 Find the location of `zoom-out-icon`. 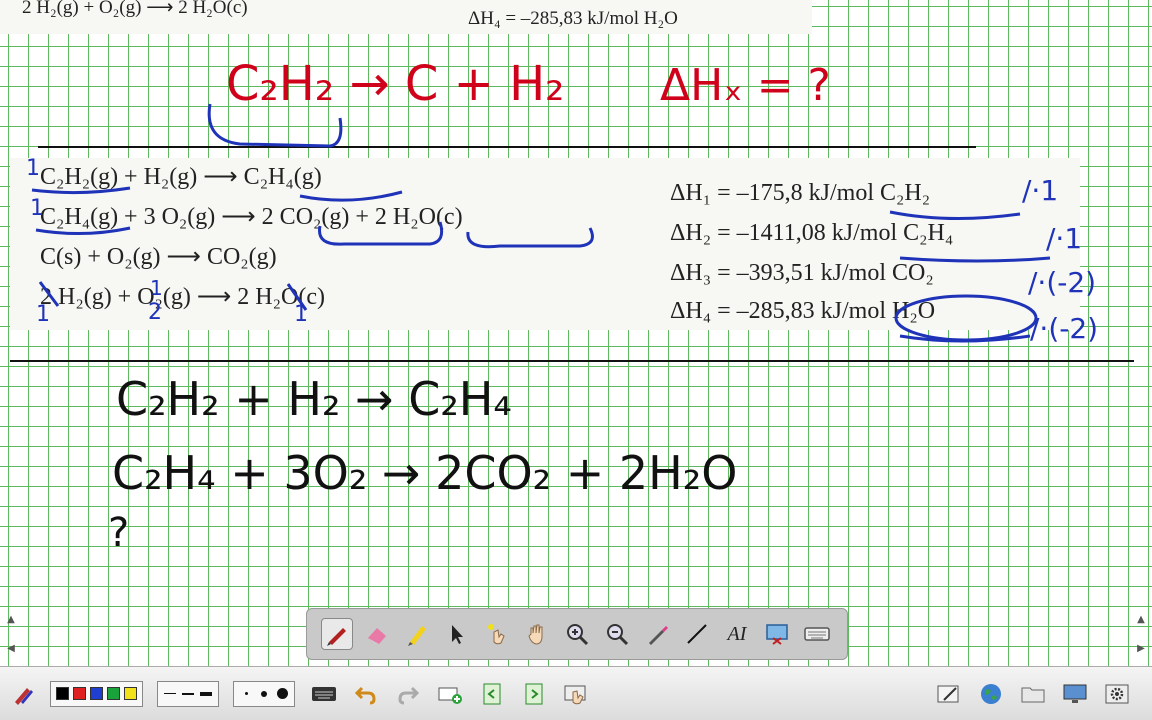

zoom-out-icon is located at coordinates (617, 634).